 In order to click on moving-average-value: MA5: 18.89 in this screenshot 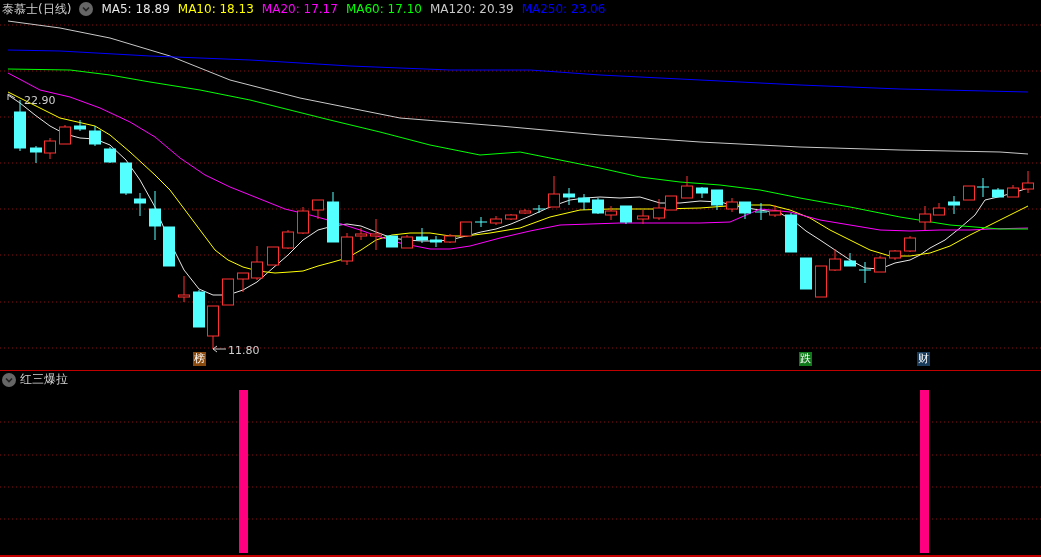, I will do `click(135, 9)`.